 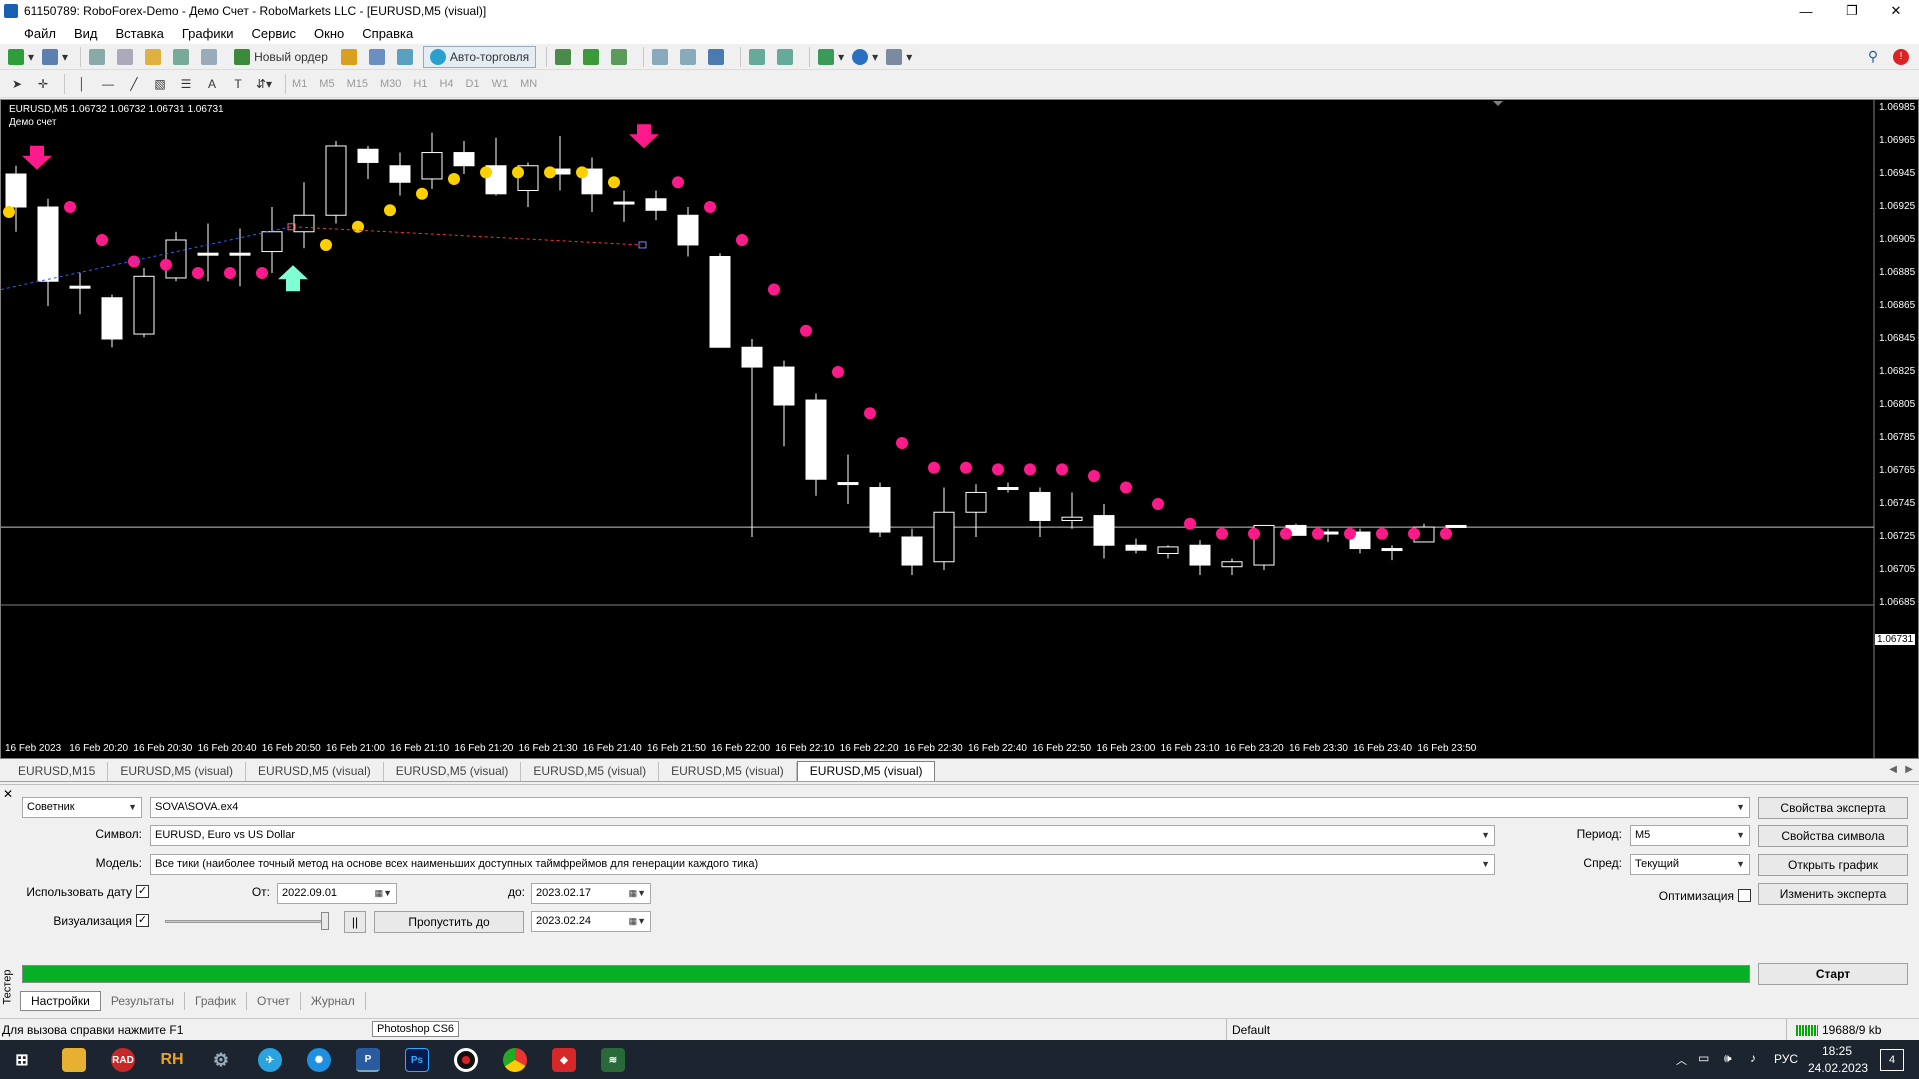 What do you see at coordinates (22, 1060) in the screenshot?
I see `windows-start-icon: ⊞` at bounding box center [22, 1060].